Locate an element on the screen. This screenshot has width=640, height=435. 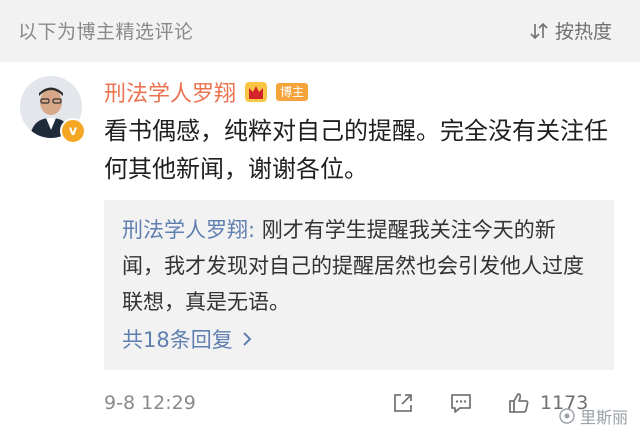
watermark-logo-icon is located at coordinates (567, 416).